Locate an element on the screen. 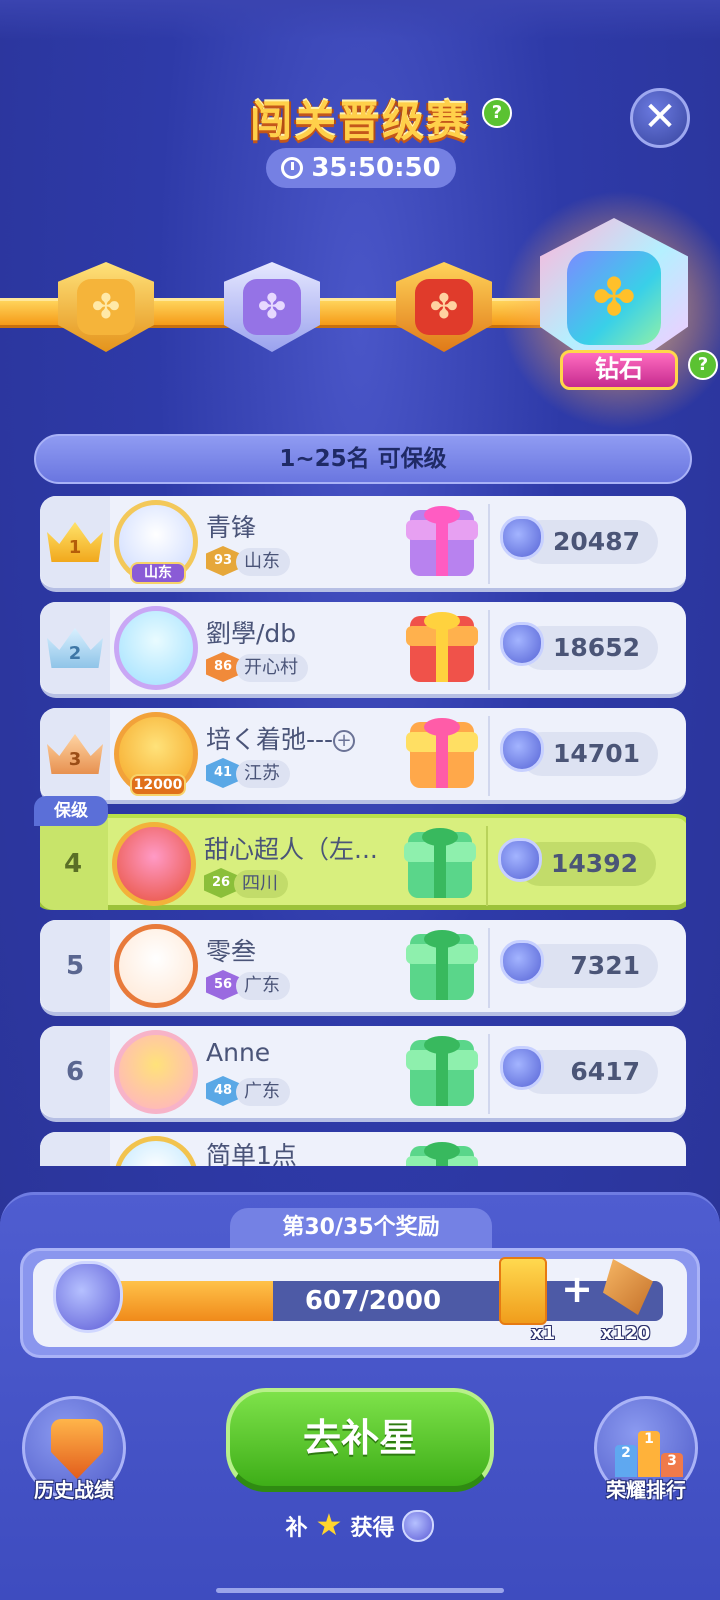  leaderboard-row: 3 12000 培く着弛--- + 41 江苏 14701 is located at coordinates (363, 756).